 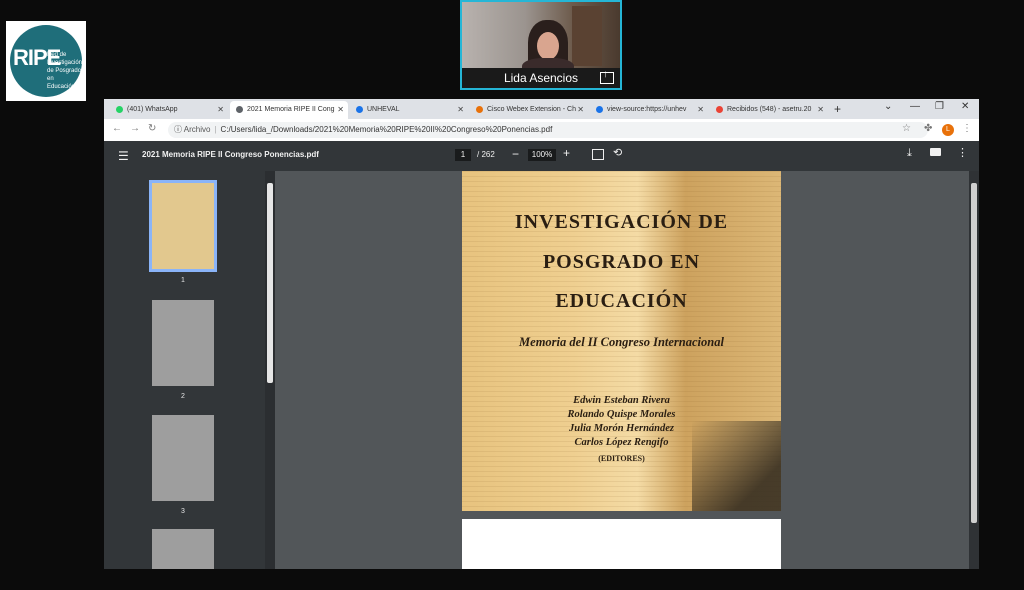 I want to click on participant-face, so click(x=548, y=46).